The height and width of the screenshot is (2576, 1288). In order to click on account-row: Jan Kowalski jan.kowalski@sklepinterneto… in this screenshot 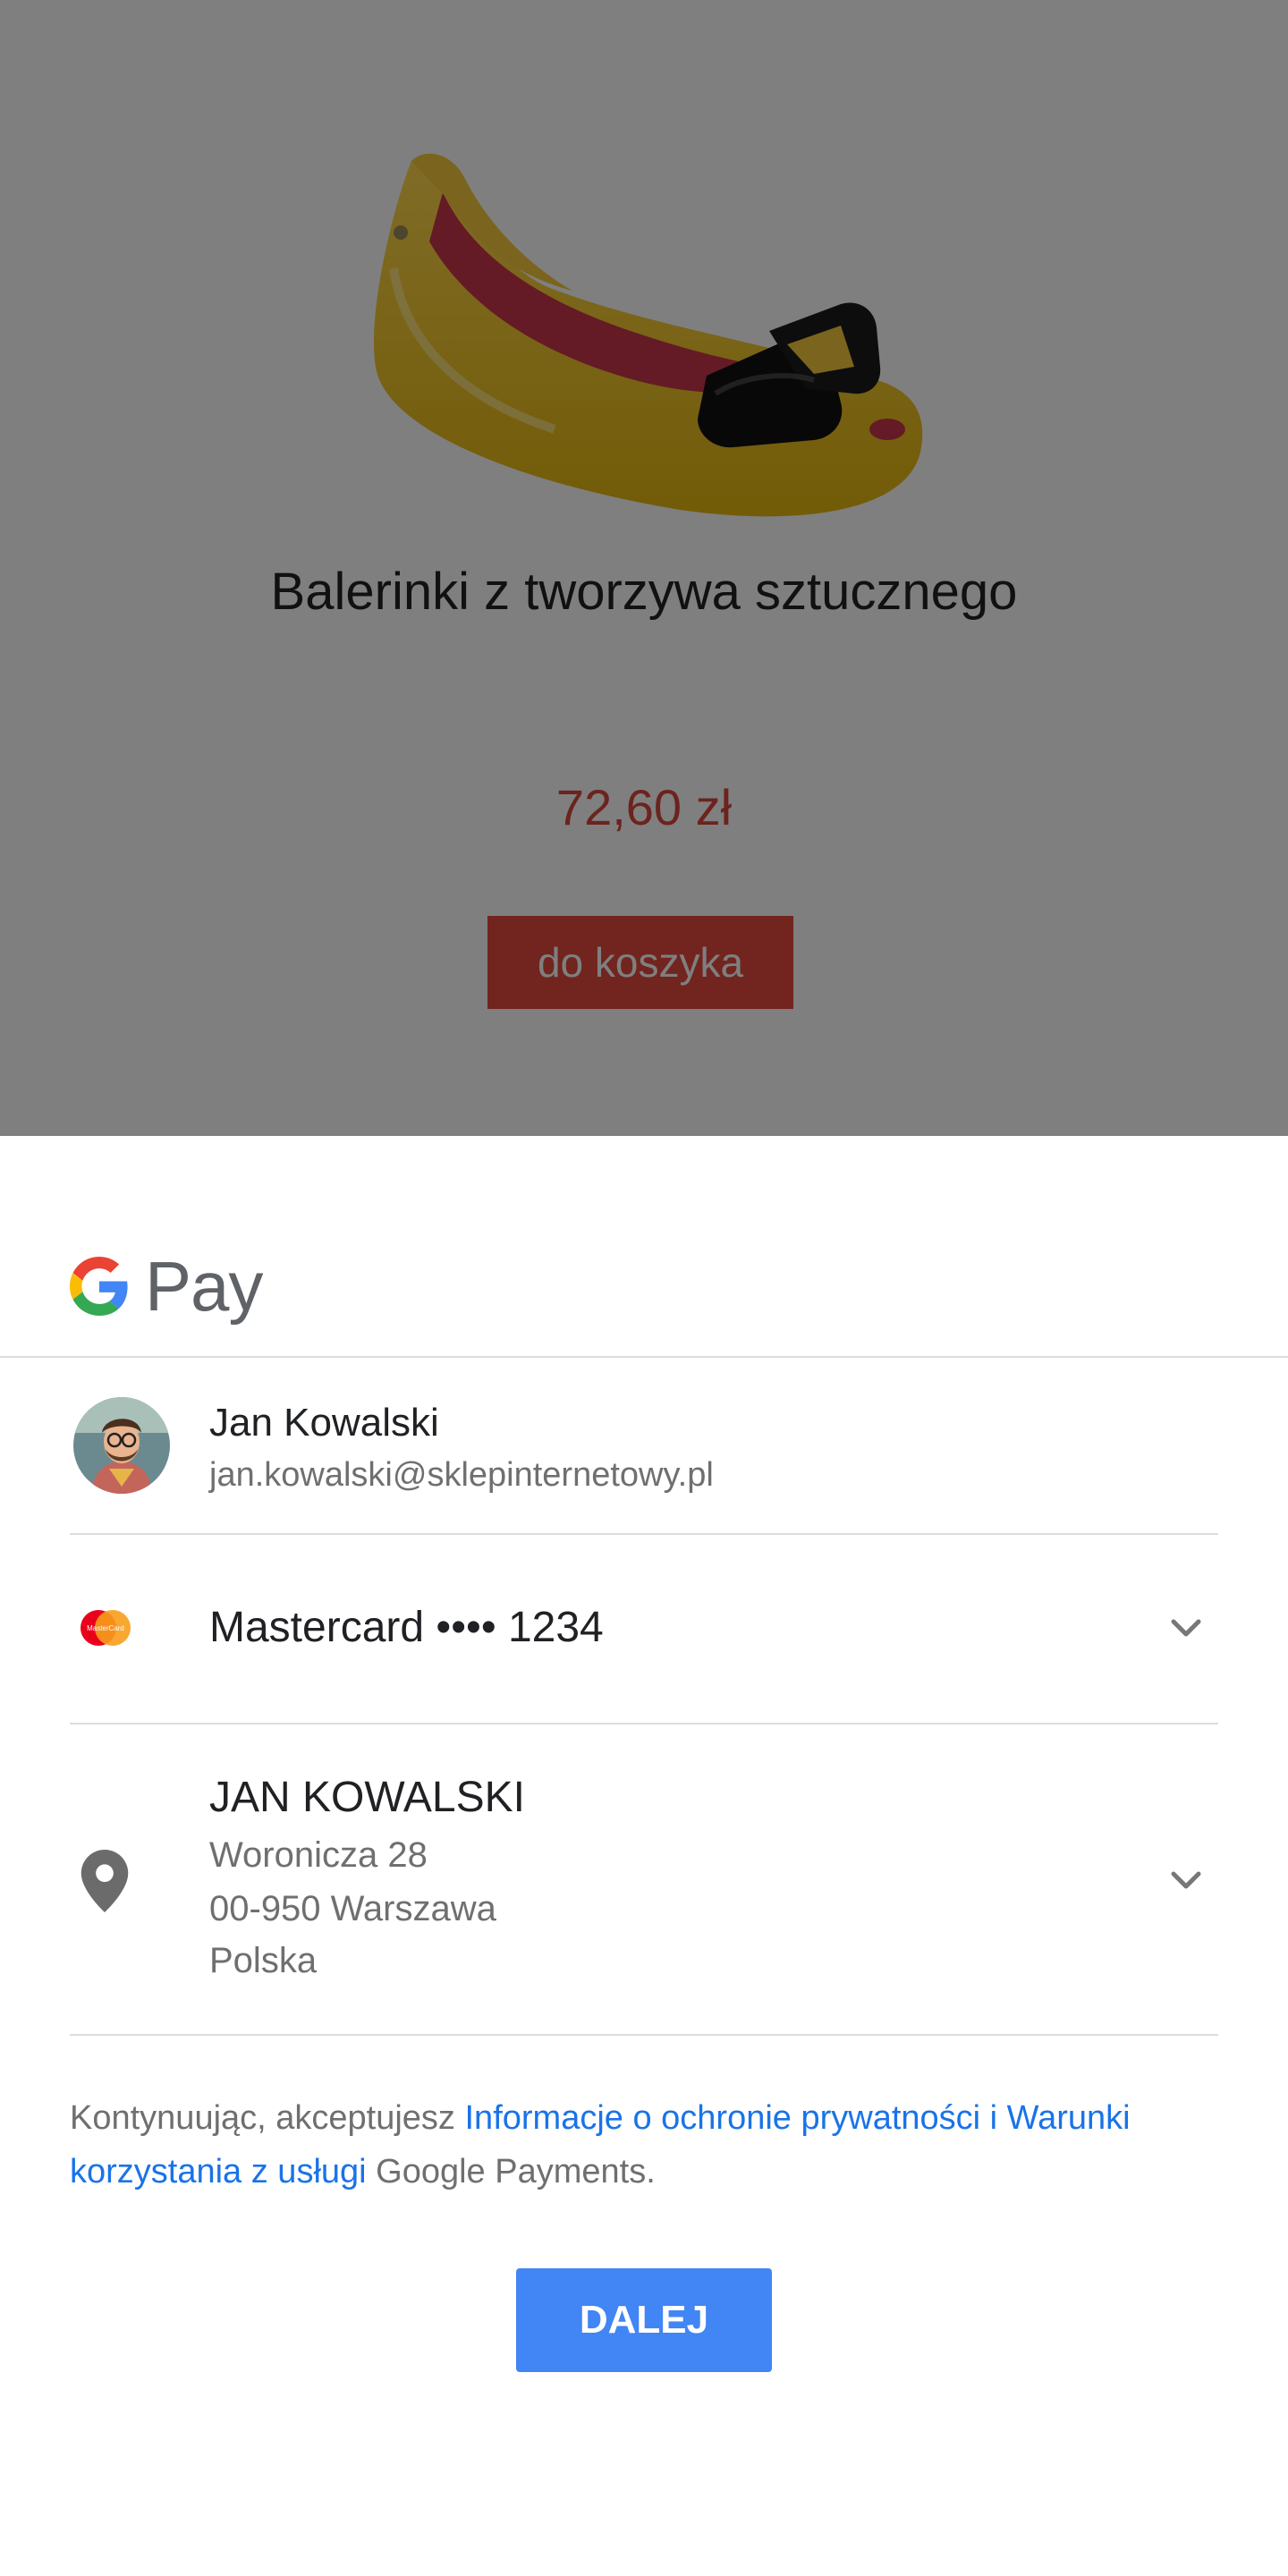, I will do `click(644, 1446)`.